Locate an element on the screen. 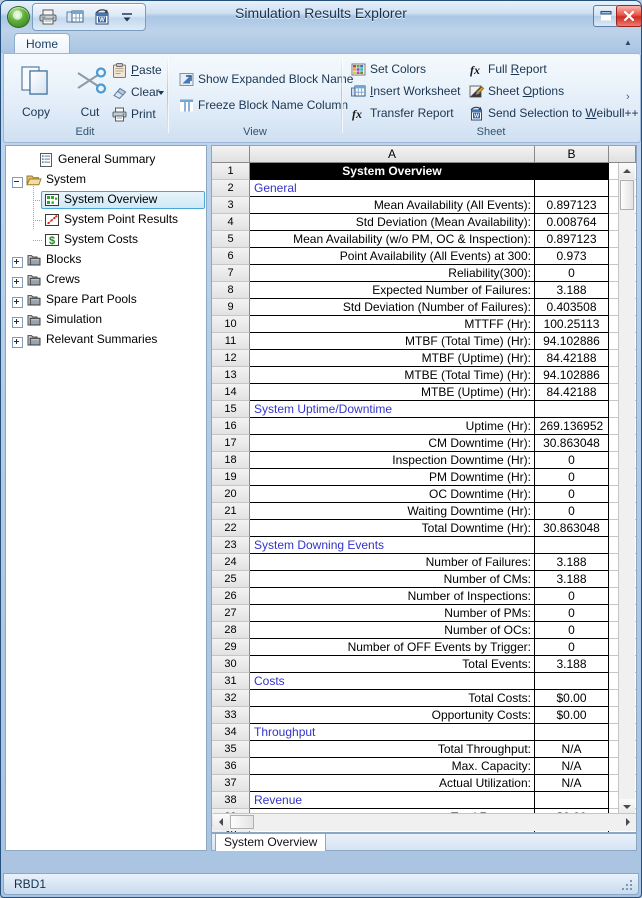 The height and width of the screenshot is (898, 642). tree-item-system-overview: System Overview is located at coordinates (106, 200).